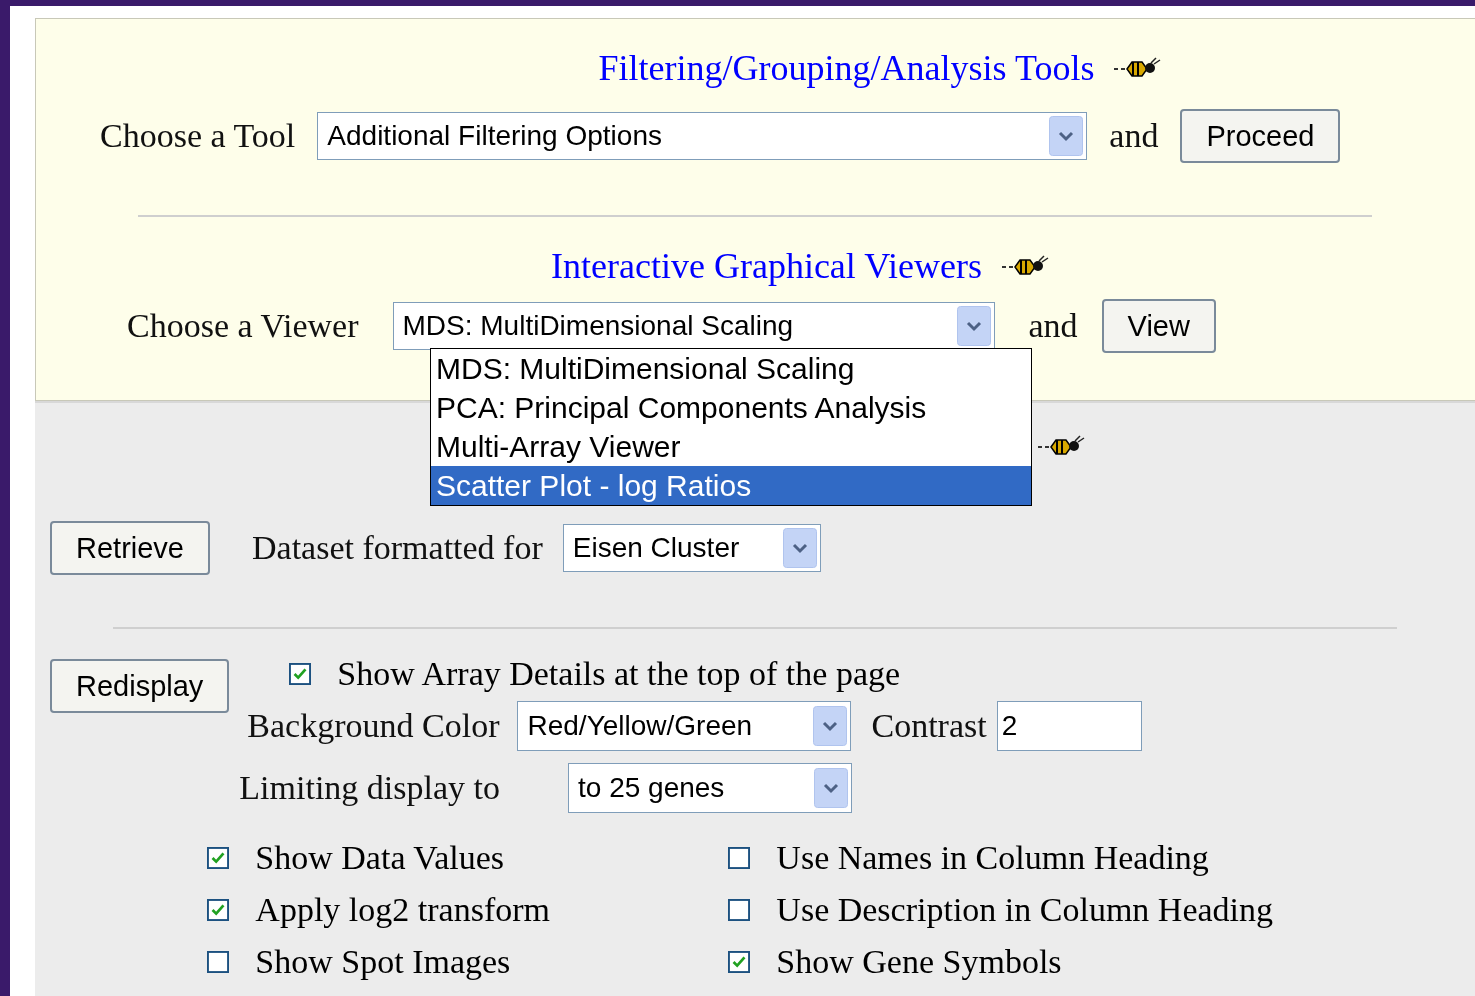 The height and width of the screenshot is (996, 1475). What do you see at coordinates (731, 446) in the screenshot?
I see `dropdown-option: Multi-Array Viewer` at bounding box center [731, 446].